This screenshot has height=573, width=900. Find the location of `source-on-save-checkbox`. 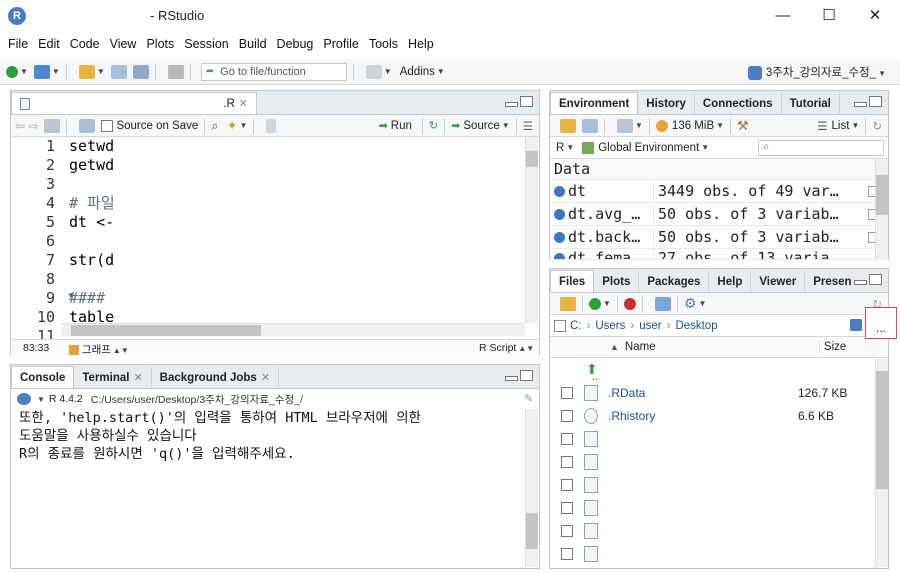

source-on-save-checkbox is located at coordinates (107, 125).